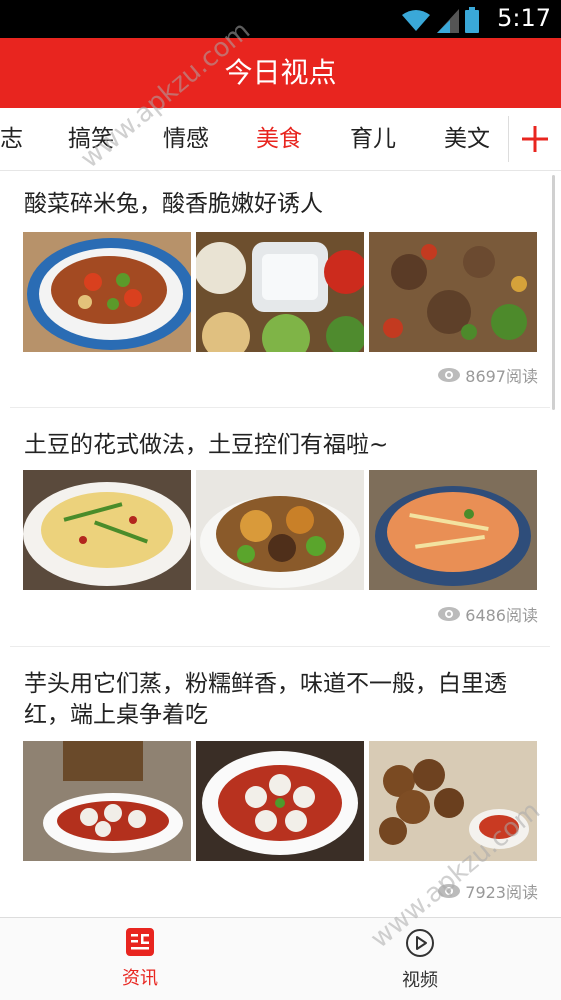  I want to click on category-tabs: 志 搞笑 情感 美食 育儿 美文, so click(280, 139).